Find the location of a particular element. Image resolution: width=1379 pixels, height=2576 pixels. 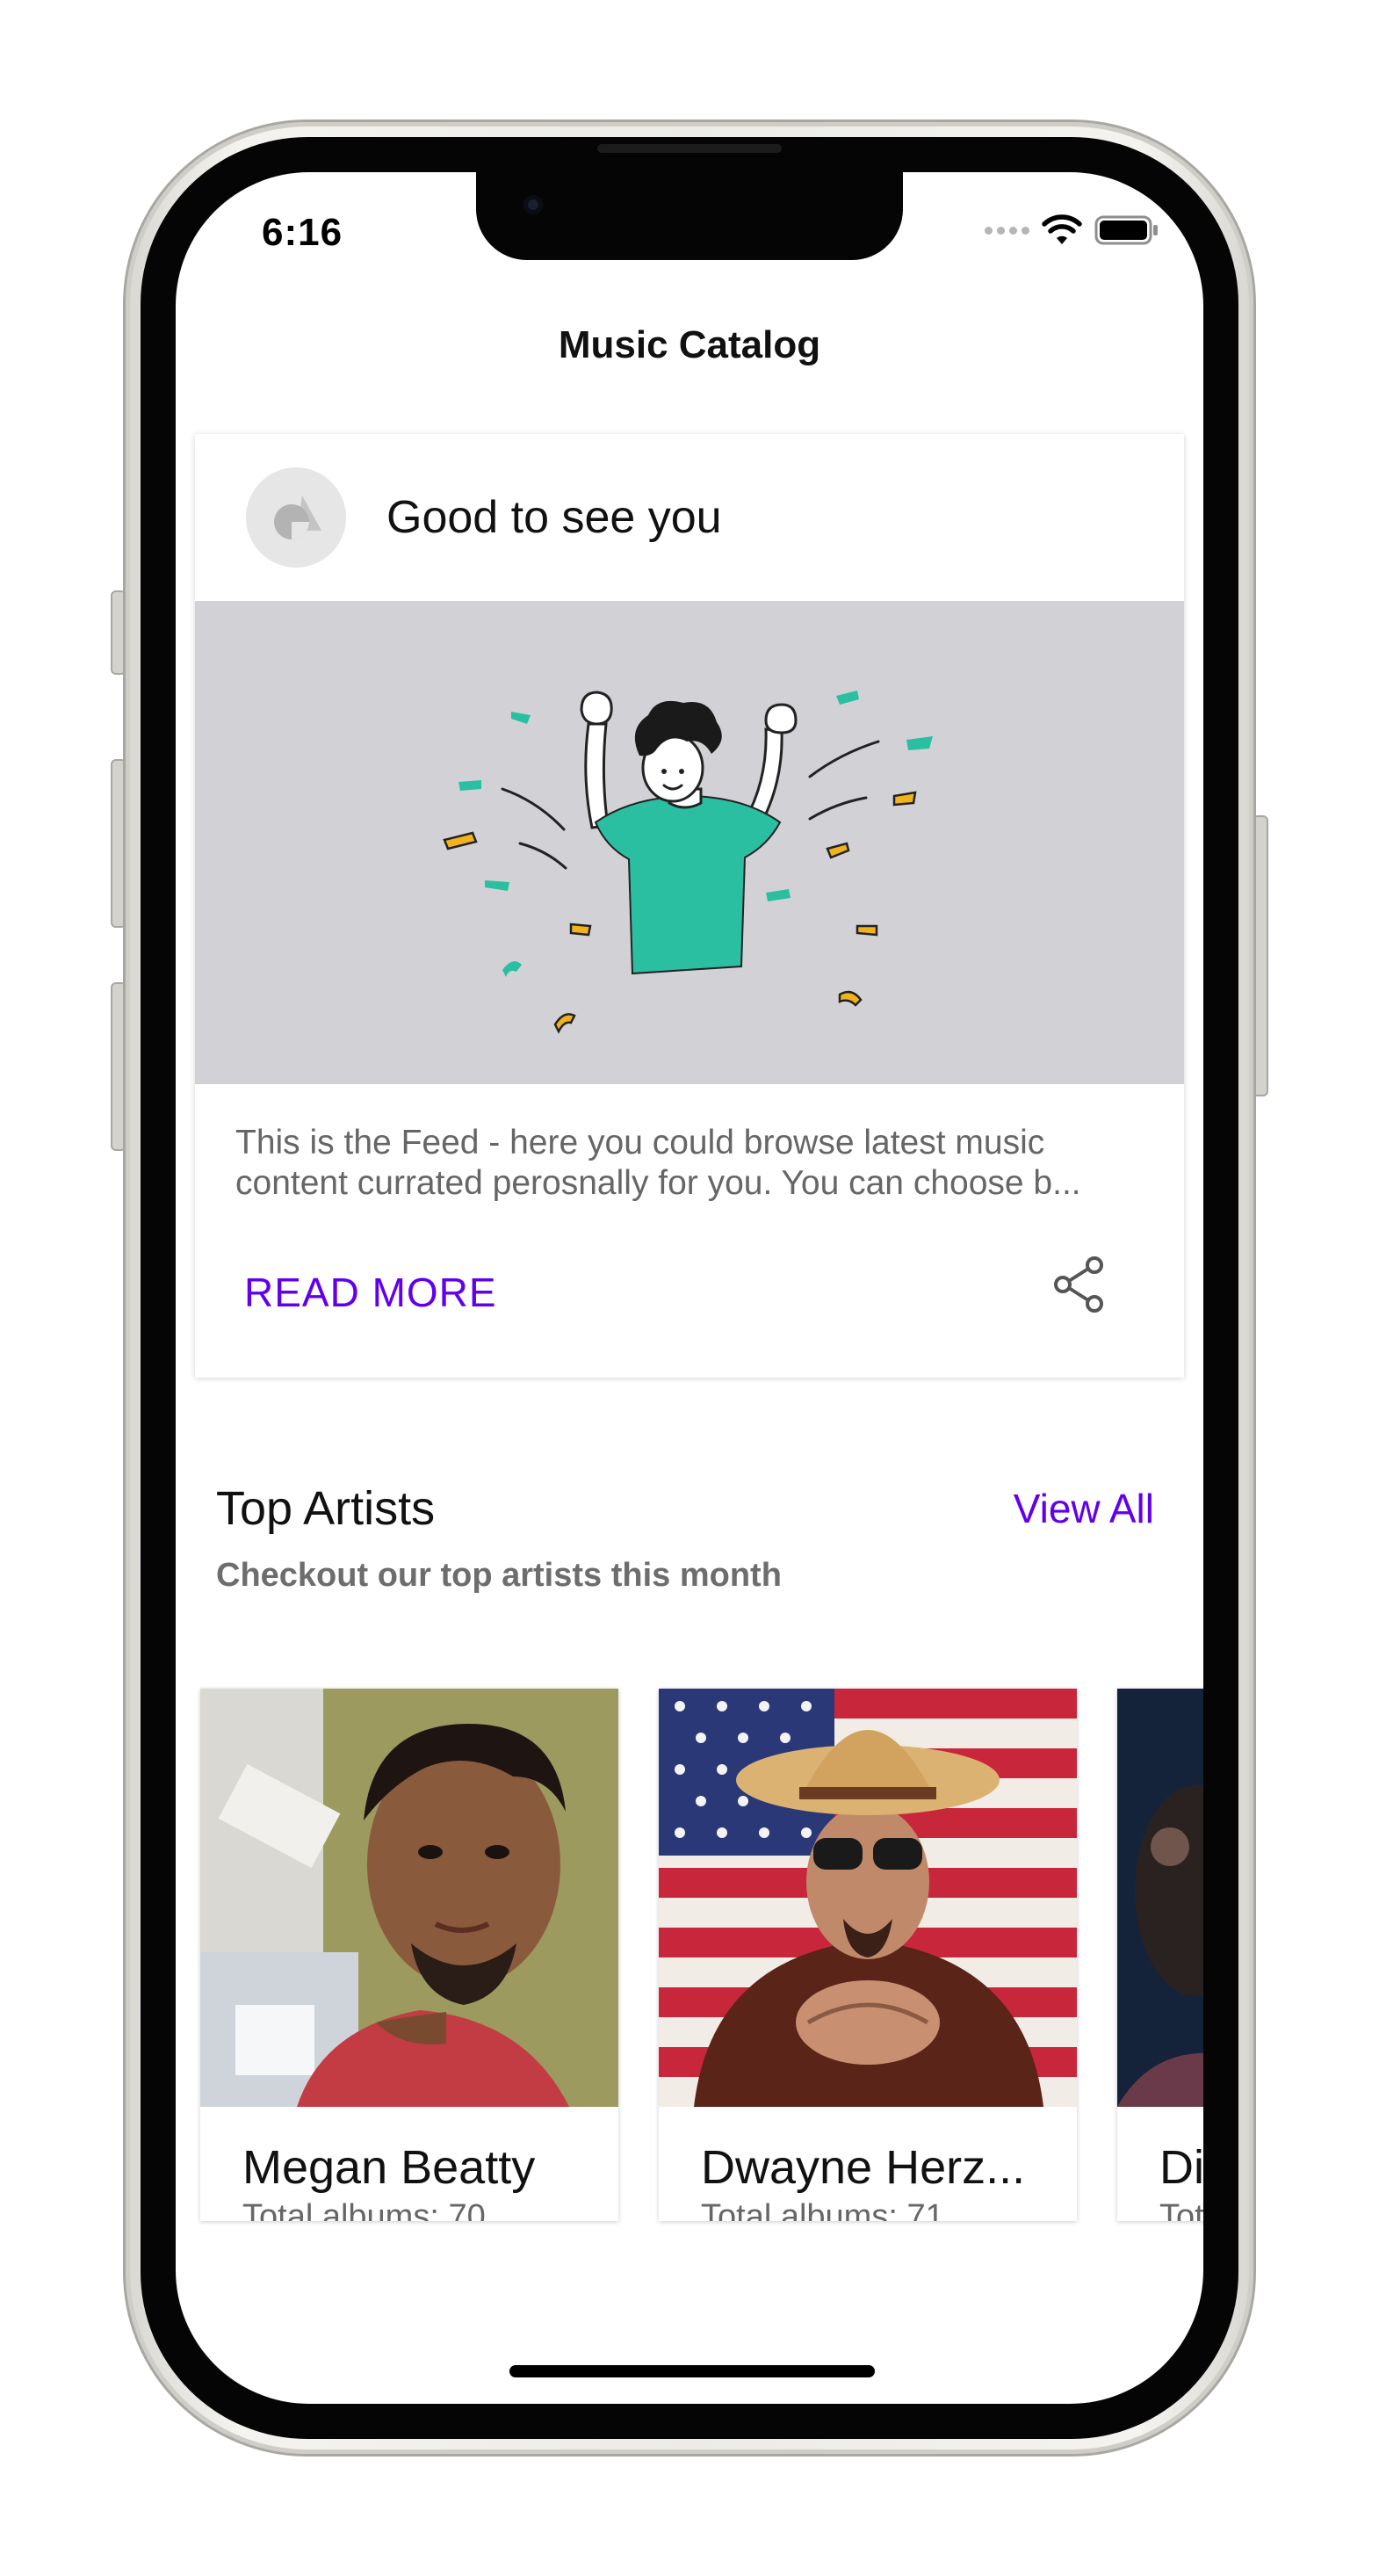

view-all-link: View All is located at coordinates (1084, 1508).